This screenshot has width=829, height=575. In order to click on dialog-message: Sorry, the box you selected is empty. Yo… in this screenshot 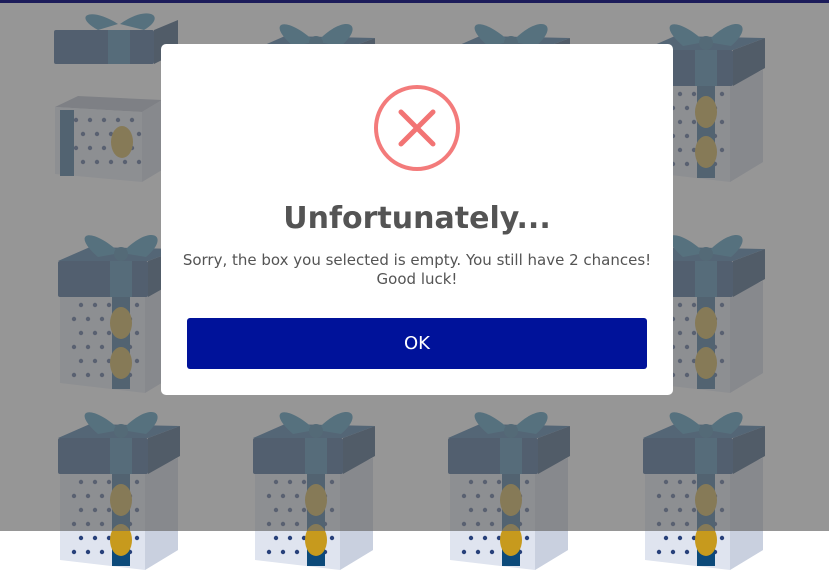, I will do `click(417, 269)`.